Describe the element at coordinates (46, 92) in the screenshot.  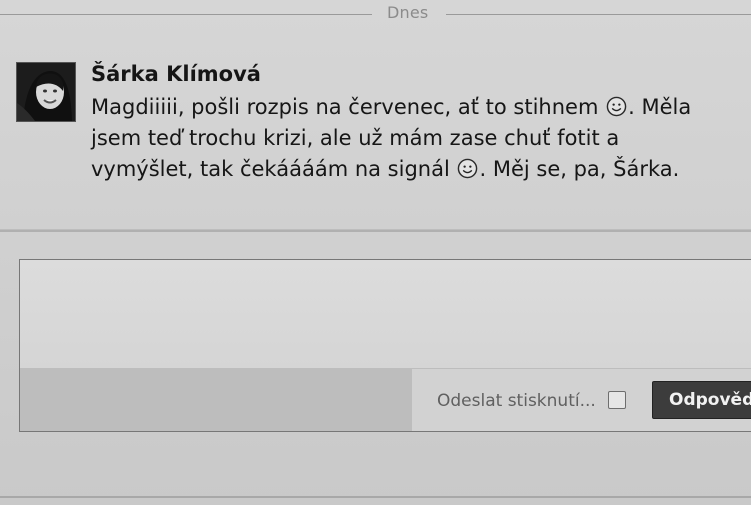
I see `avatar` at that location.